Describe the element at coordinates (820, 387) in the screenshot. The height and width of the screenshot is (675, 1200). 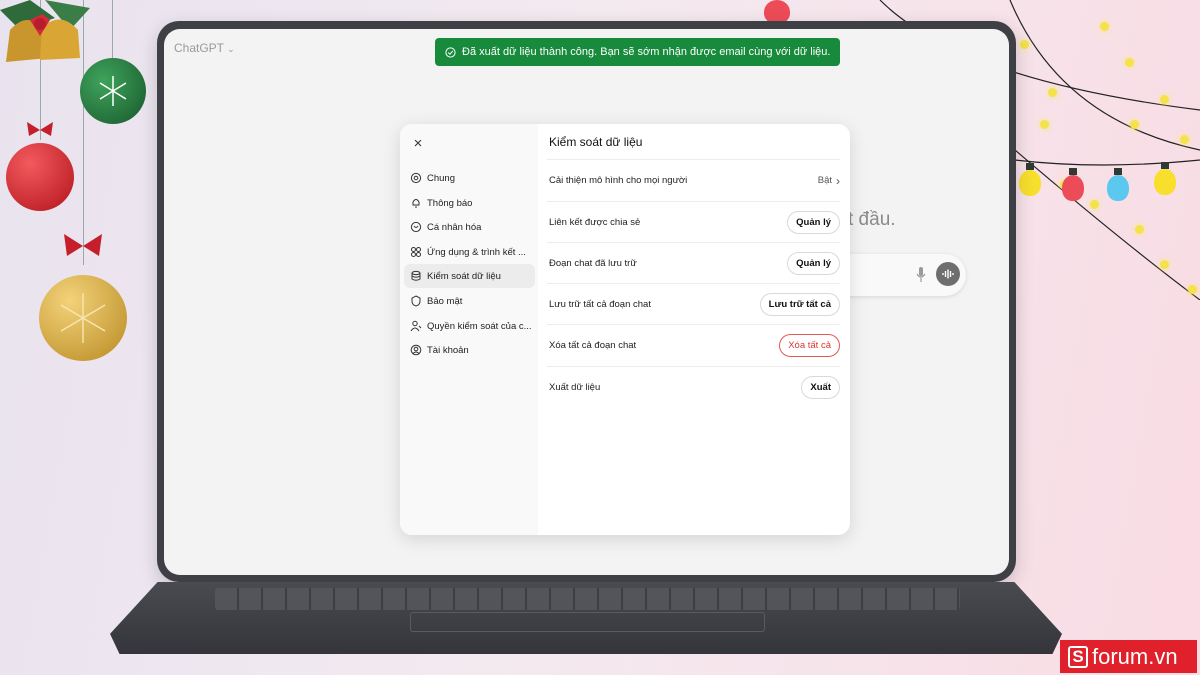
I see `export-button: Xuất` at that location.